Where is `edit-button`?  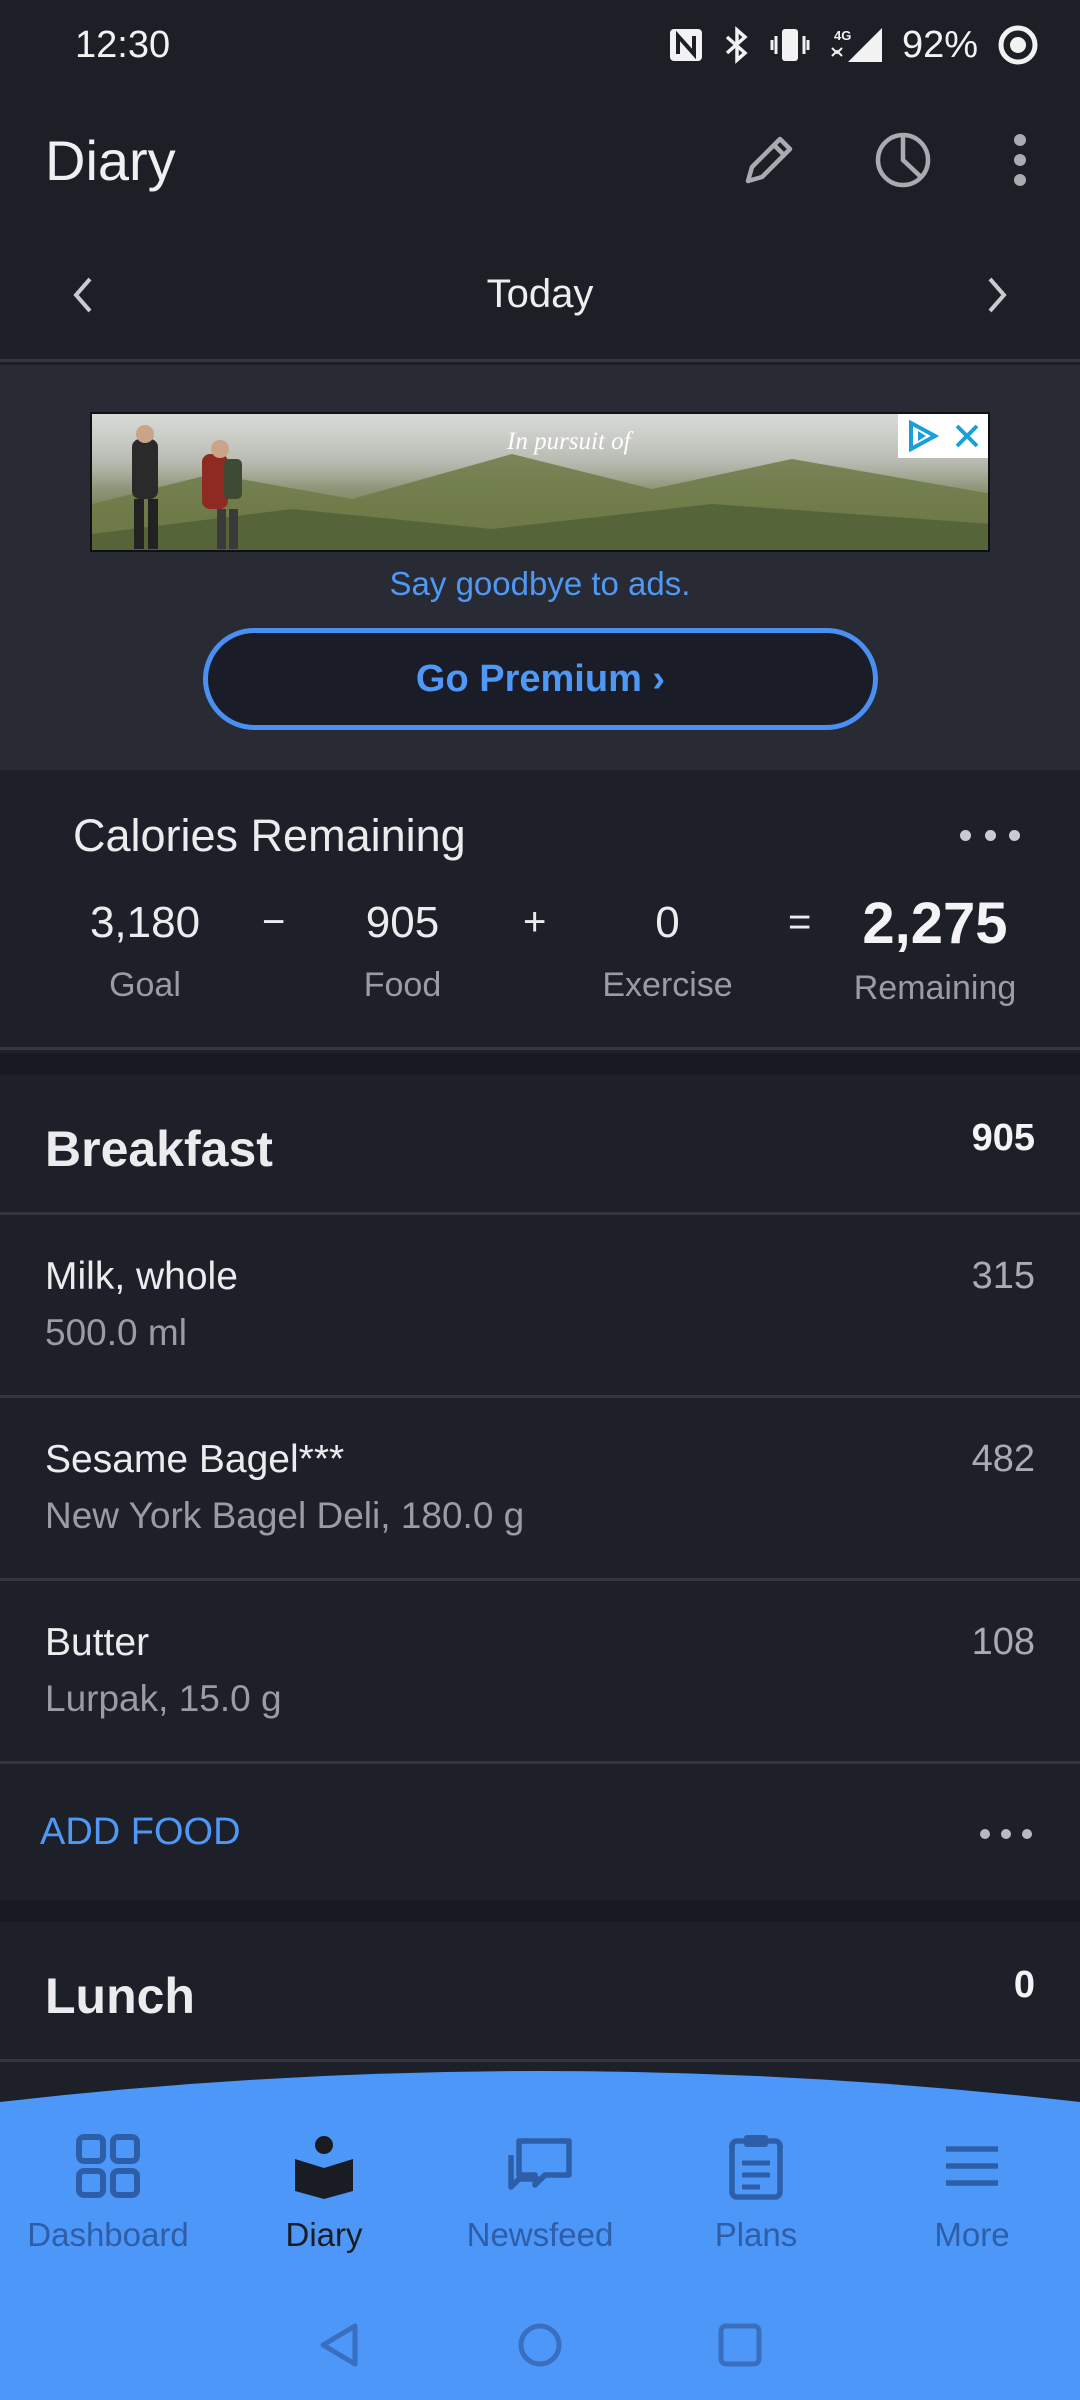 edit-button is located at coordinates (769, 160).